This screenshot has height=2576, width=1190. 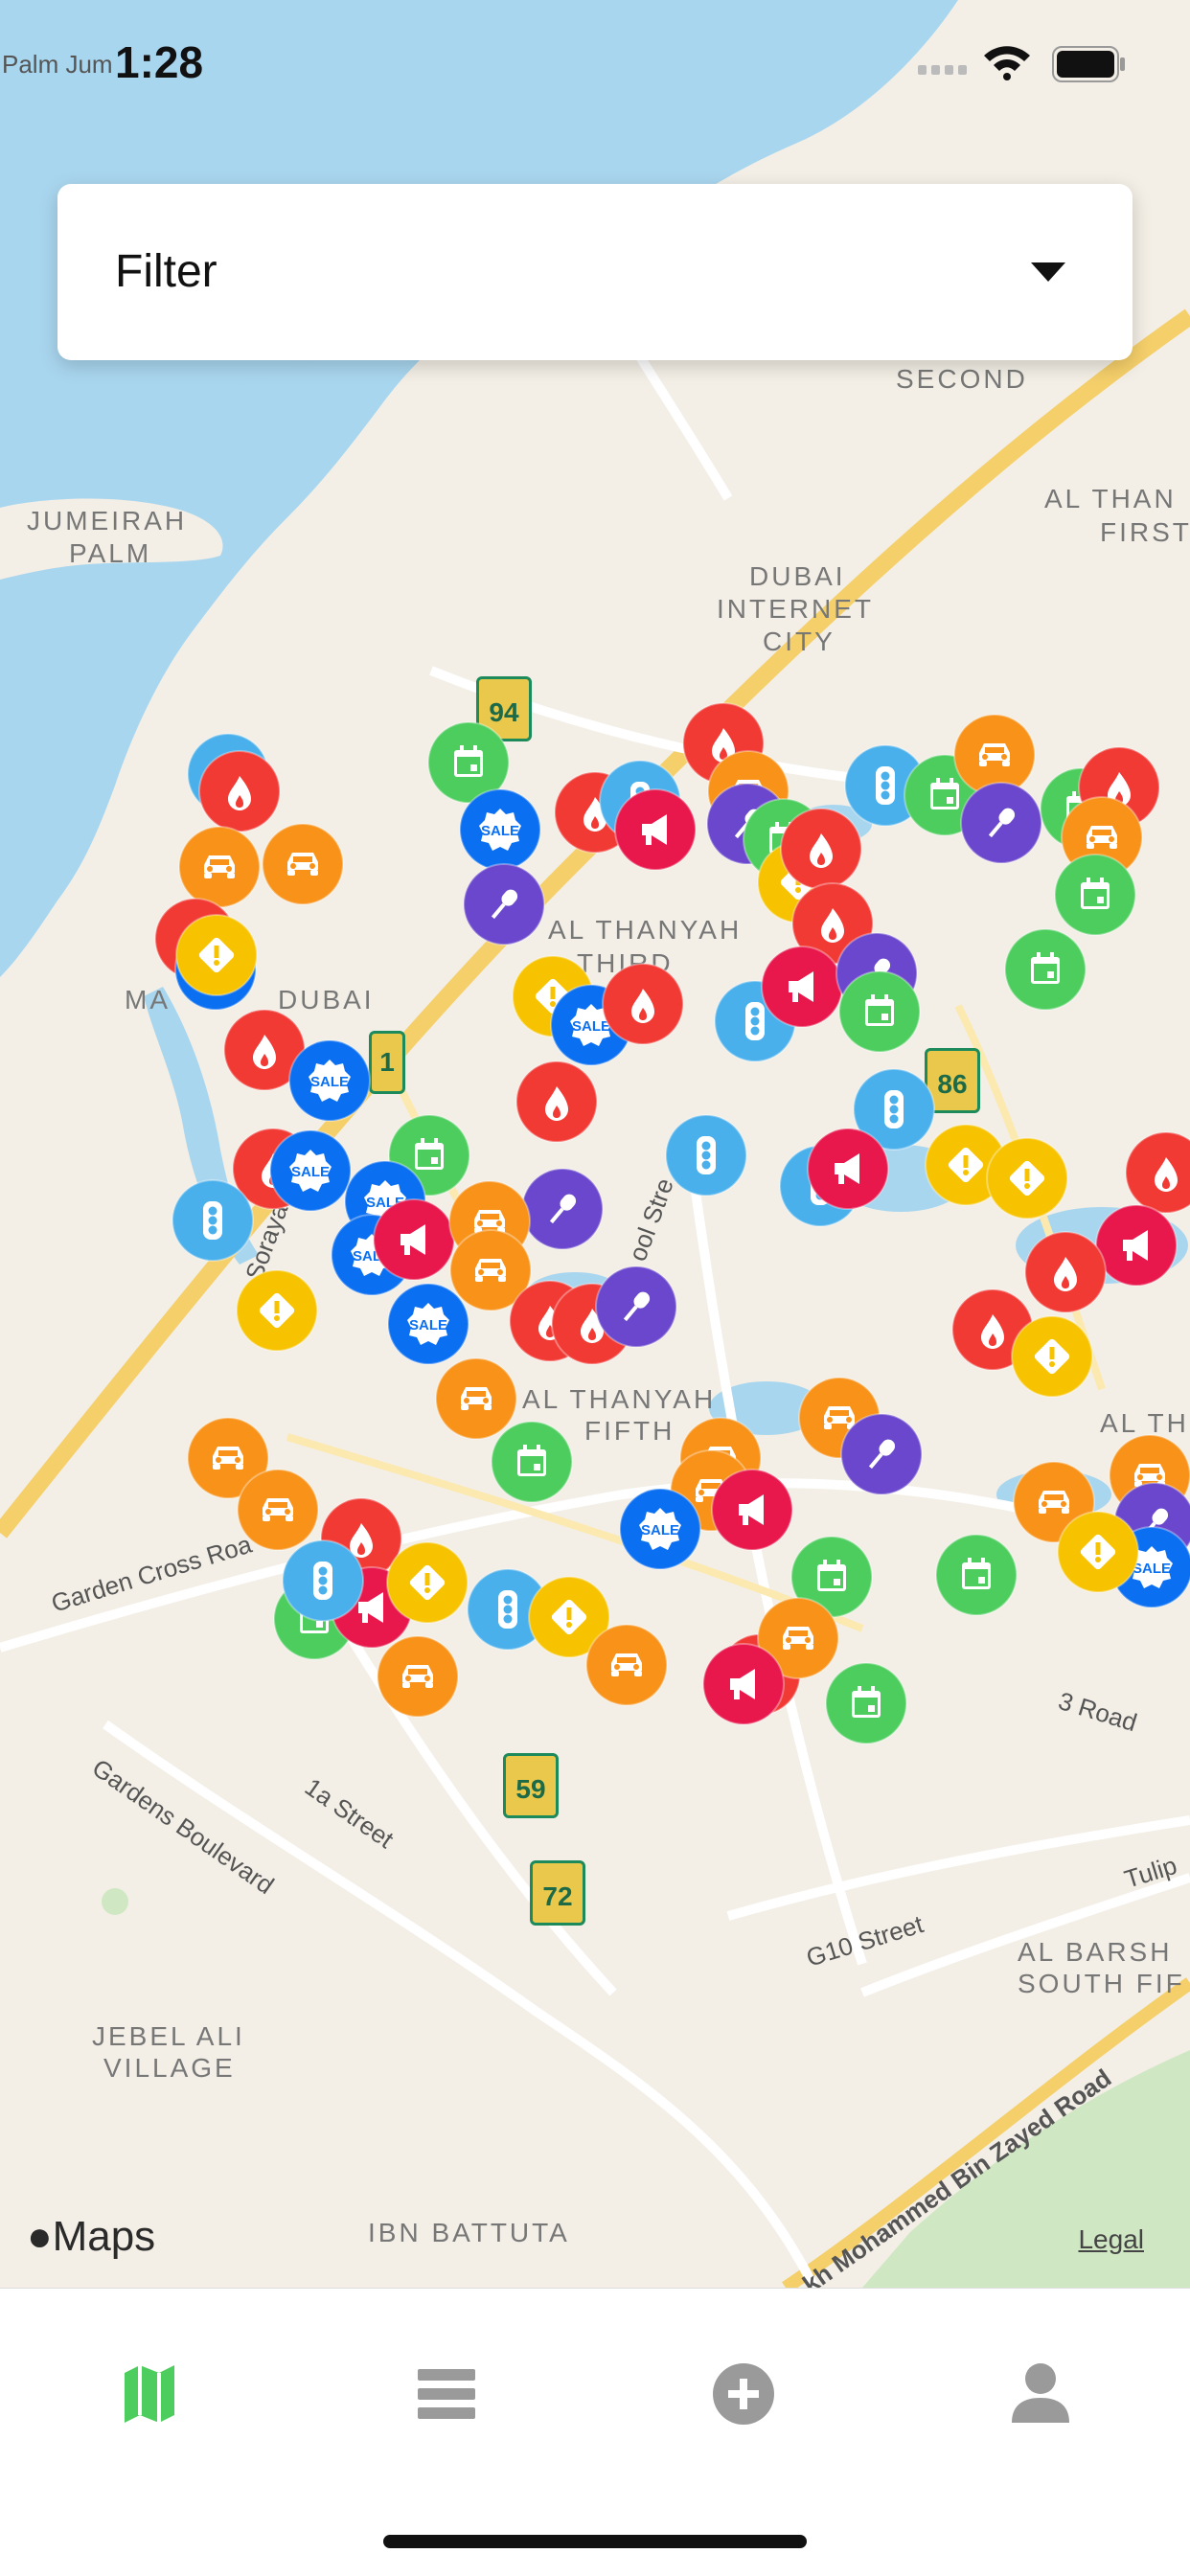 I want to click on caret-down-icon, so click(x=1048, y=272).